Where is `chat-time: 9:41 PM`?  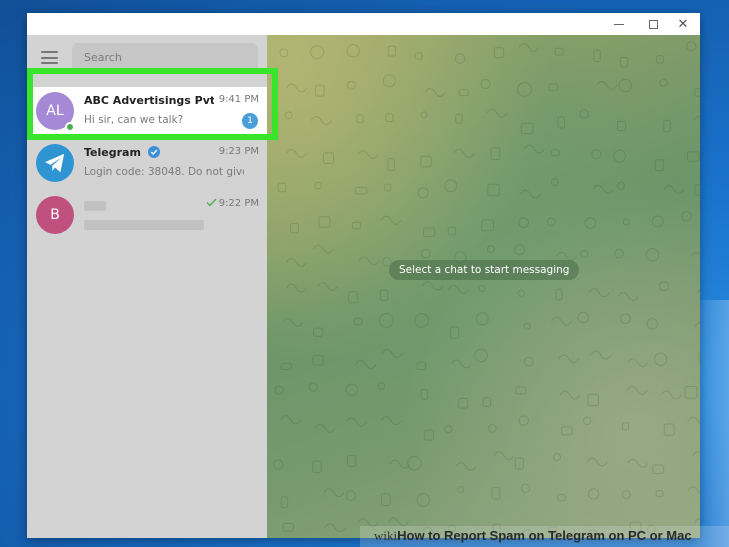
chat-time: 9:41 PM is located at coordinates (238, 99).